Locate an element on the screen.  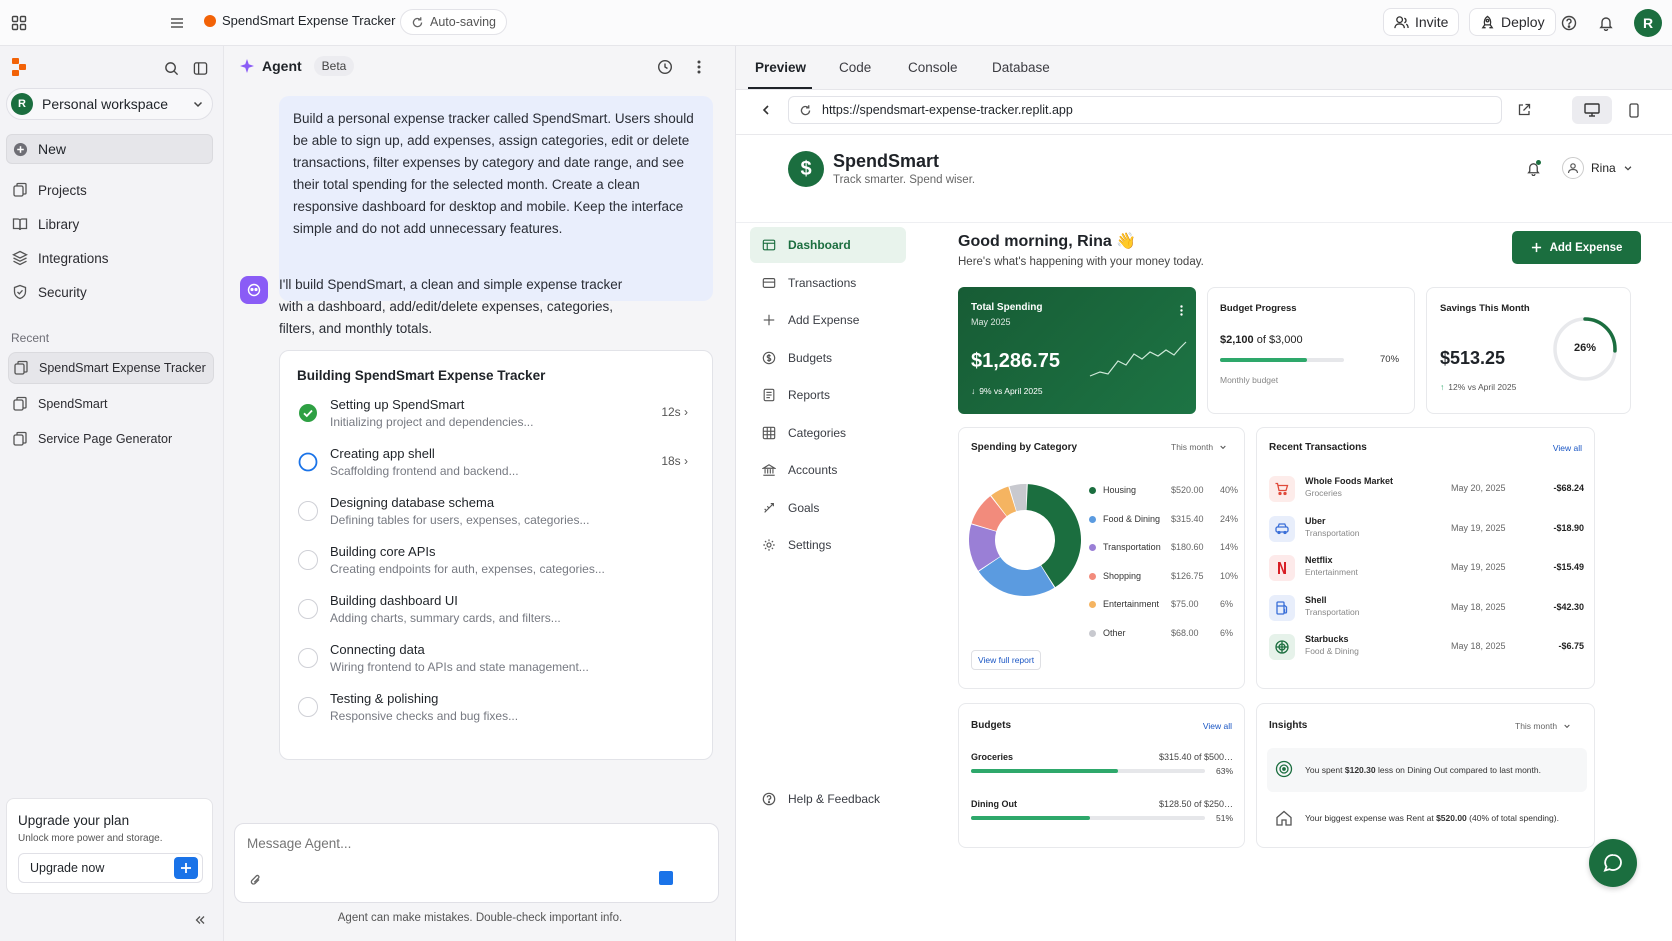
collapse-sidebar-icon is located at coordinates (200, 920).